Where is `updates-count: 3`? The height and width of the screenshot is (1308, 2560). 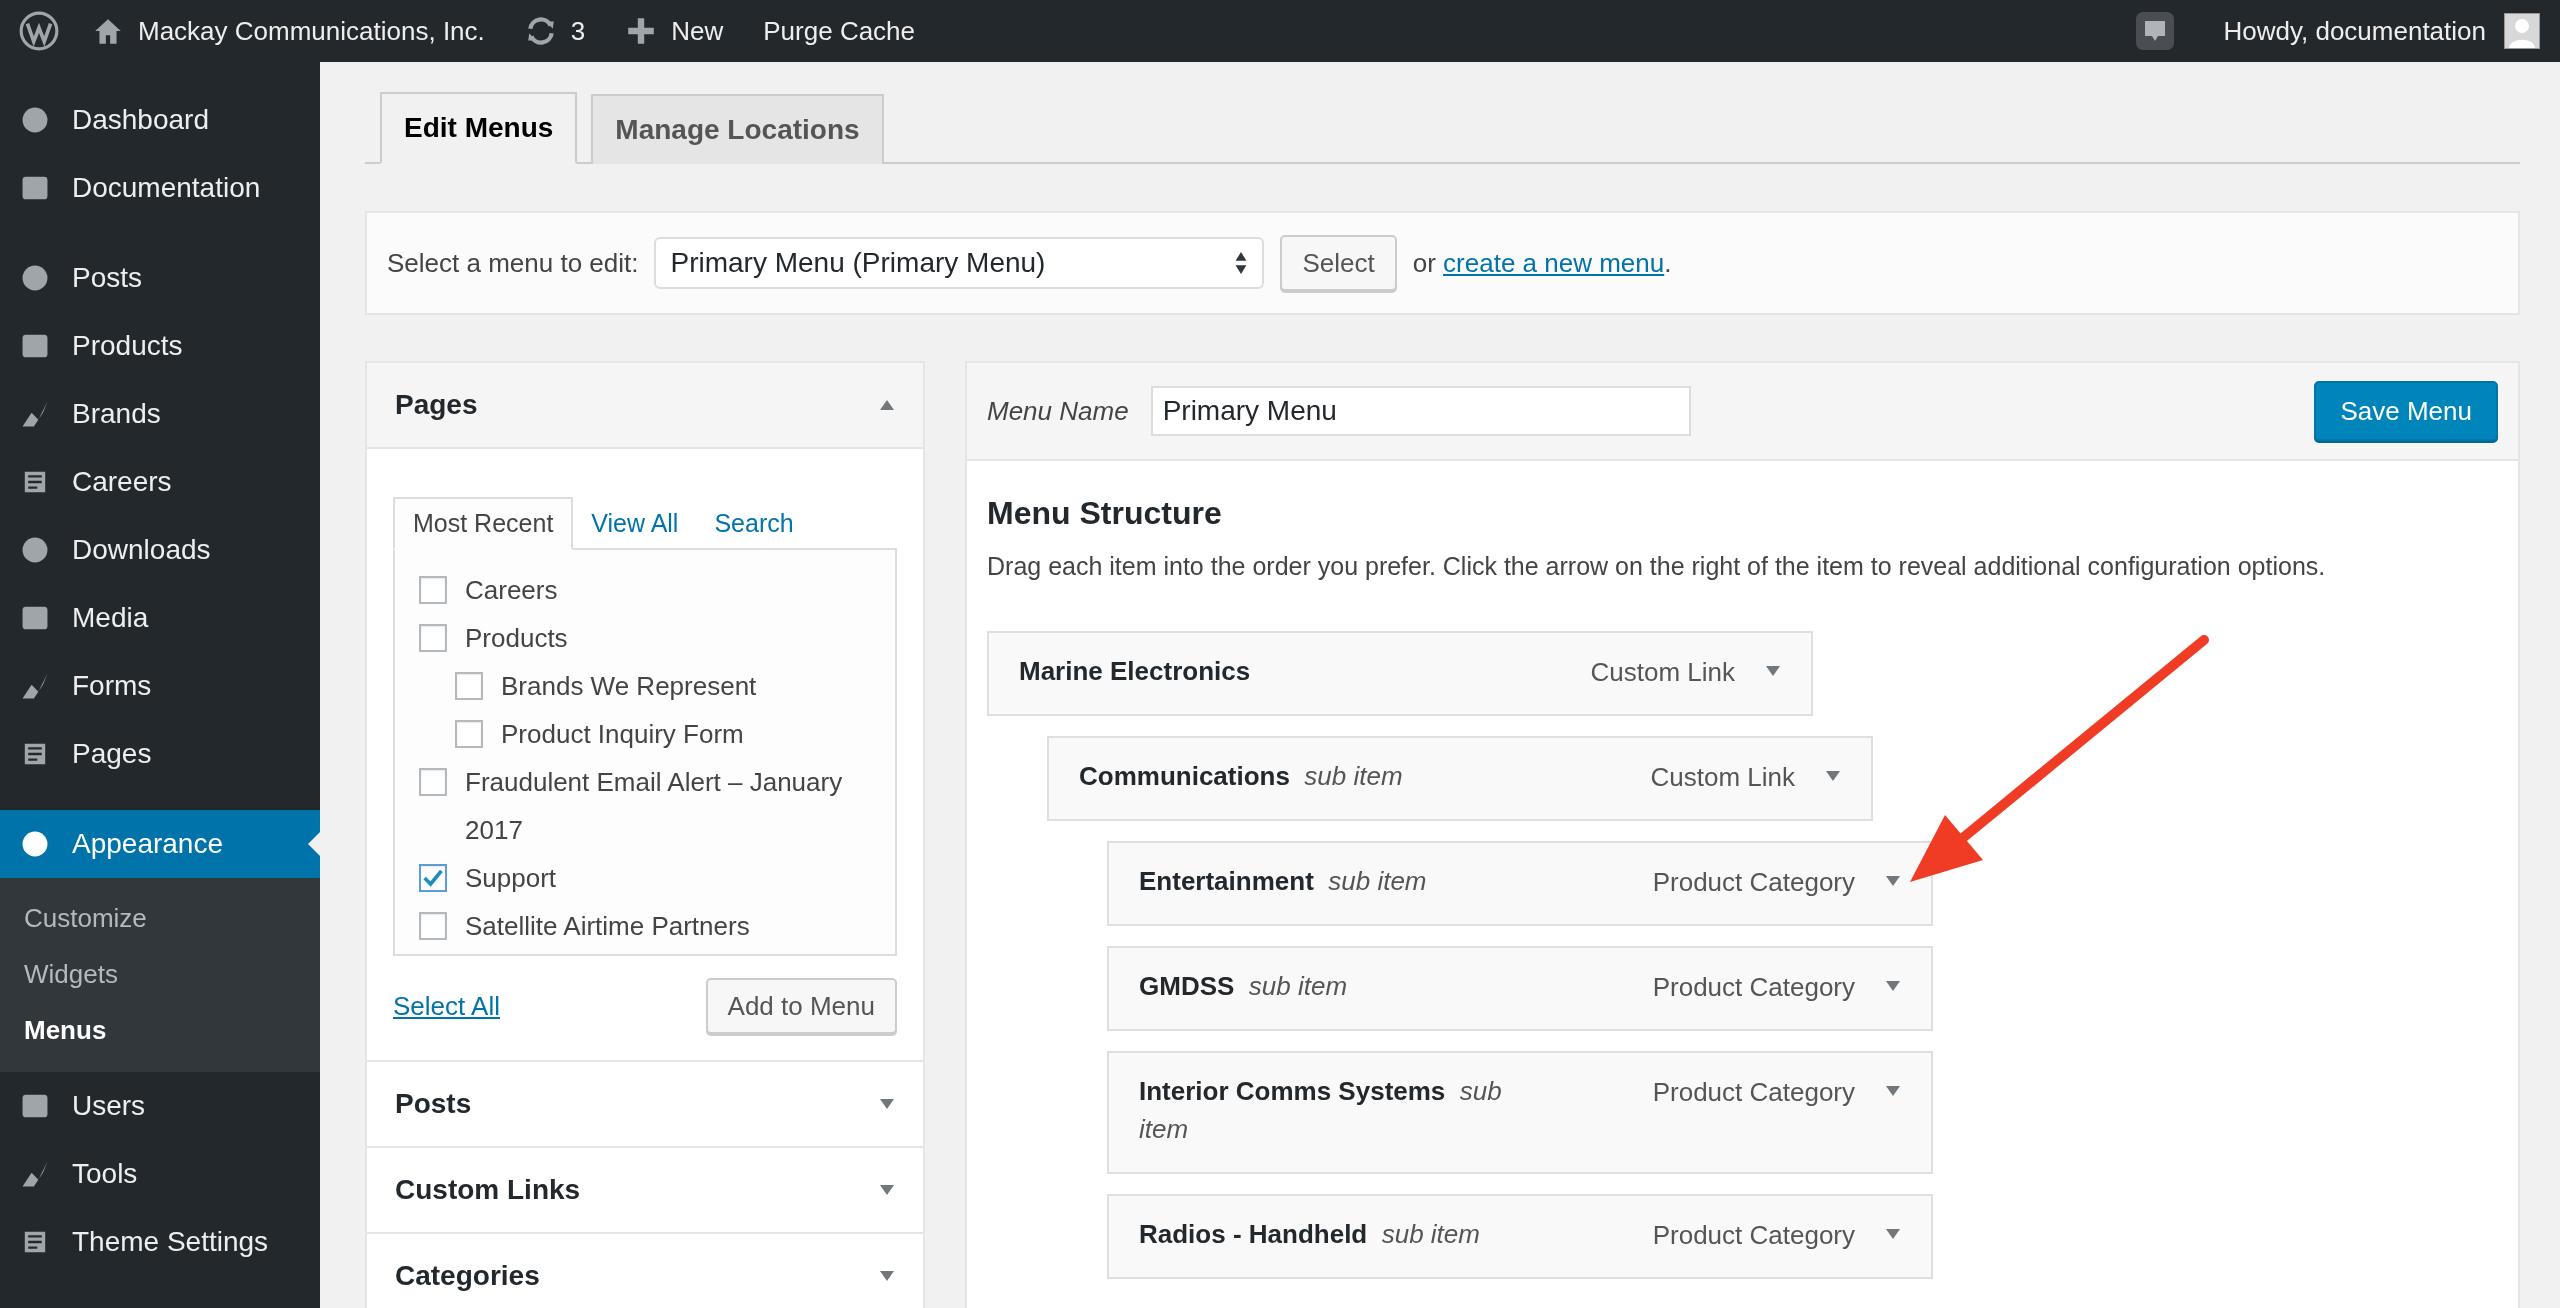 updates-count: 3 is located at coordinates (578, 31).